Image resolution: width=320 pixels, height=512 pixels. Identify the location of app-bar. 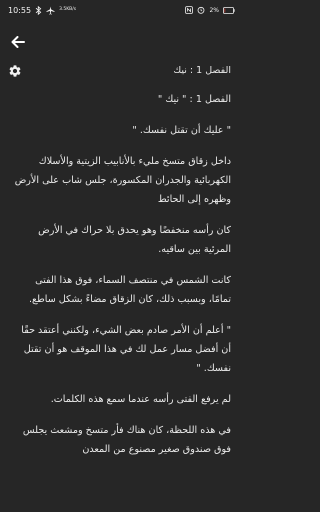
(121, 43).